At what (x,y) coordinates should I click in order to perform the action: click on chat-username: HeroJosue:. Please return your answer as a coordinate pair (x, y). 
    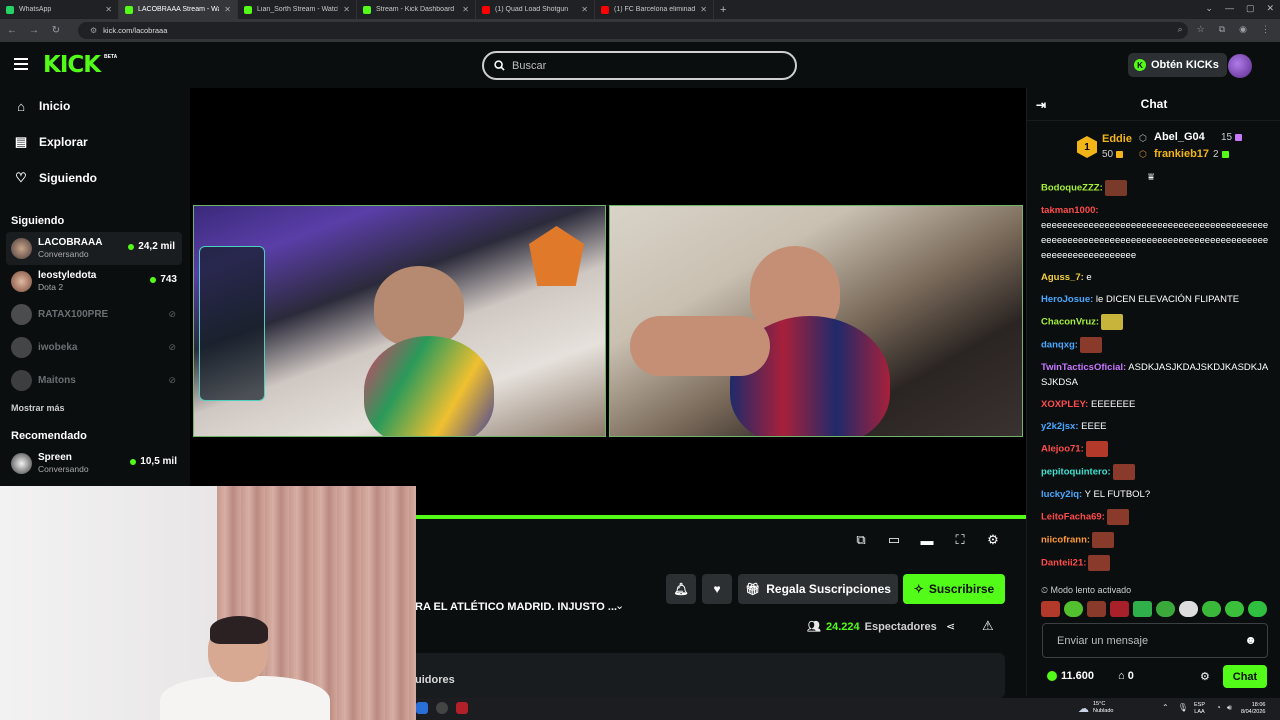
    Looking at the image, I should click on (1067, 299).